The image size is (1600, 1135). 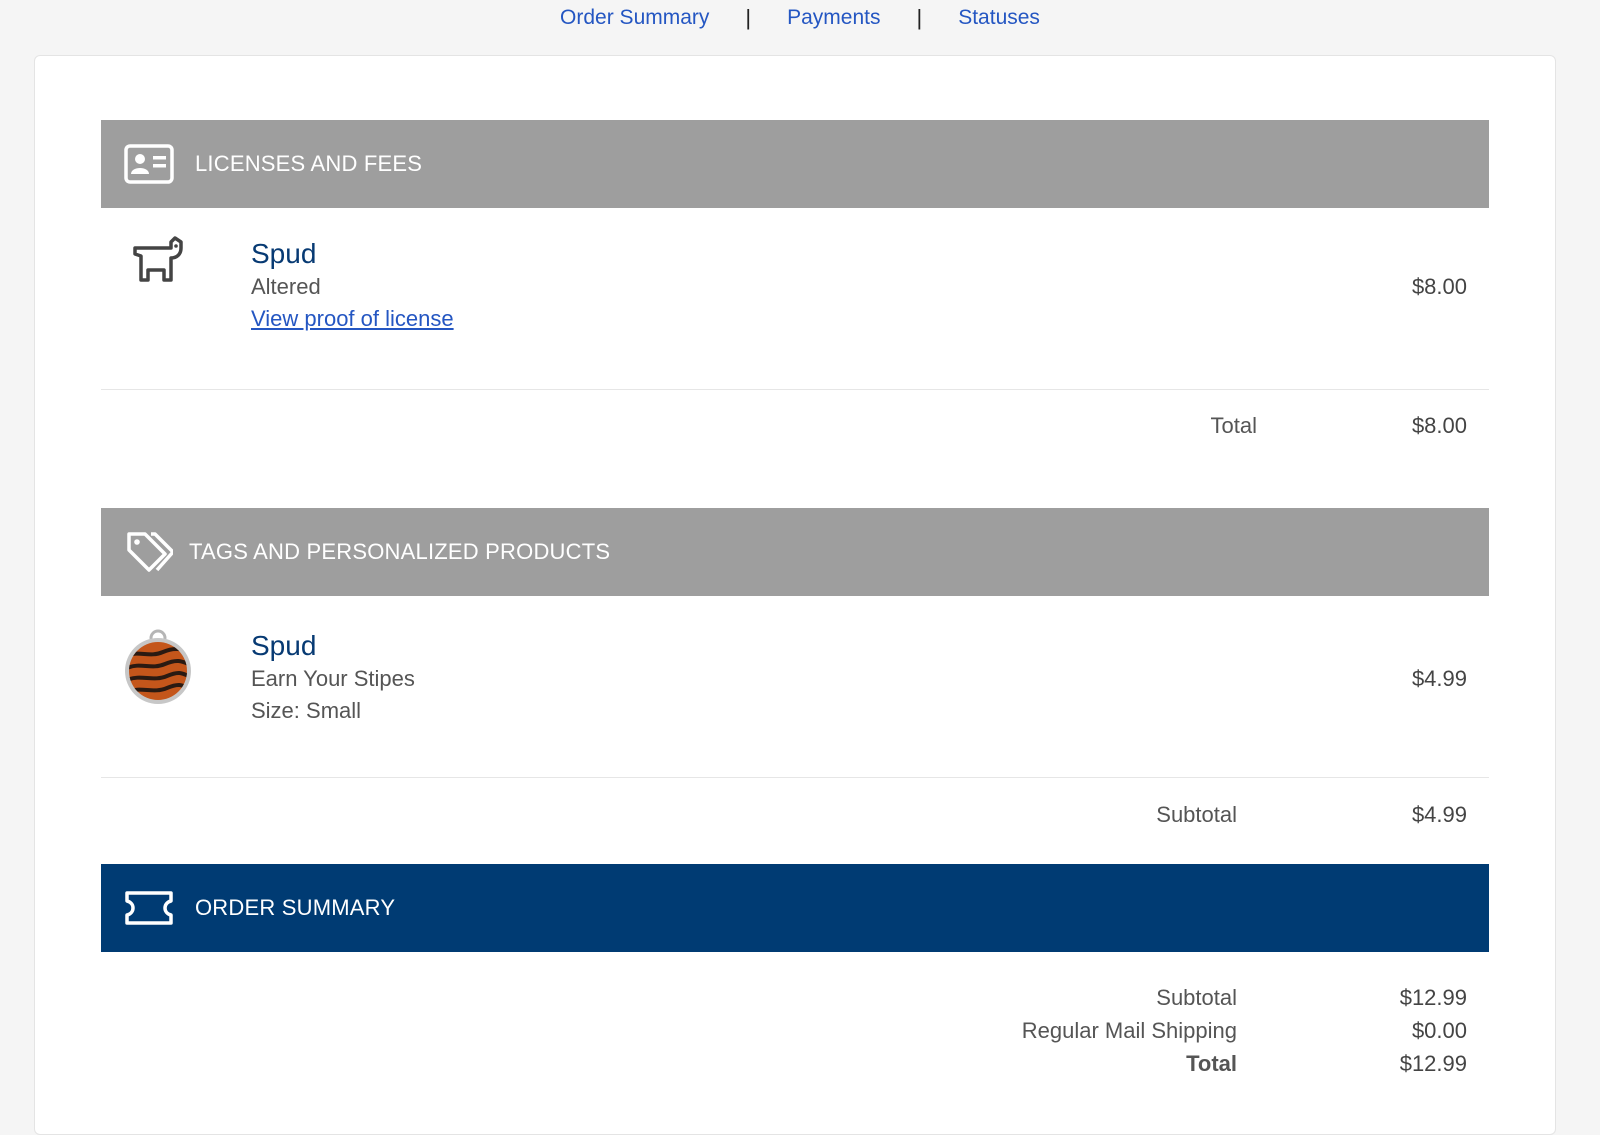 What do you see at coordinates (158, 667) in the screenshot?
I see `pet-tag-image` at bounding box center [158, 667].